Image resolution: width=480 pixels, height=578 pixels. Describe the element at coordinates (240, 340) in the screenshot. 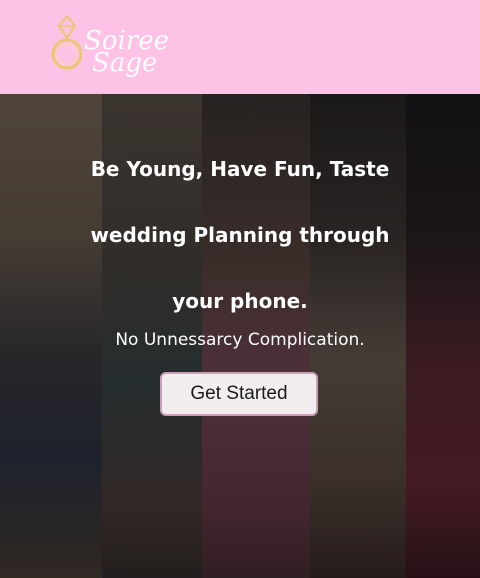

I see `hero-tagline: No Unnessarcy Complication.` at that location.